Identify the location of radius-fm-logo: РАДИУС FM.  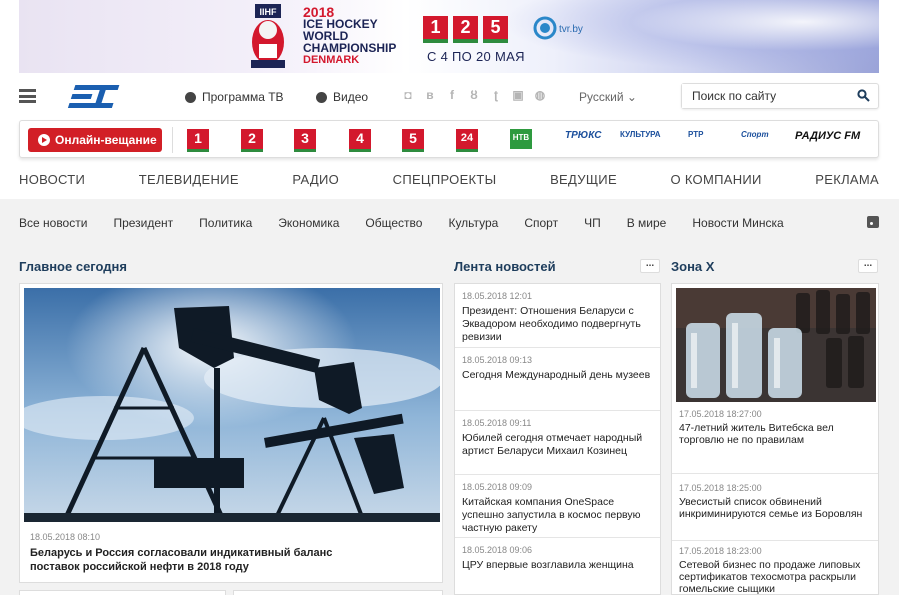
(827, 136).